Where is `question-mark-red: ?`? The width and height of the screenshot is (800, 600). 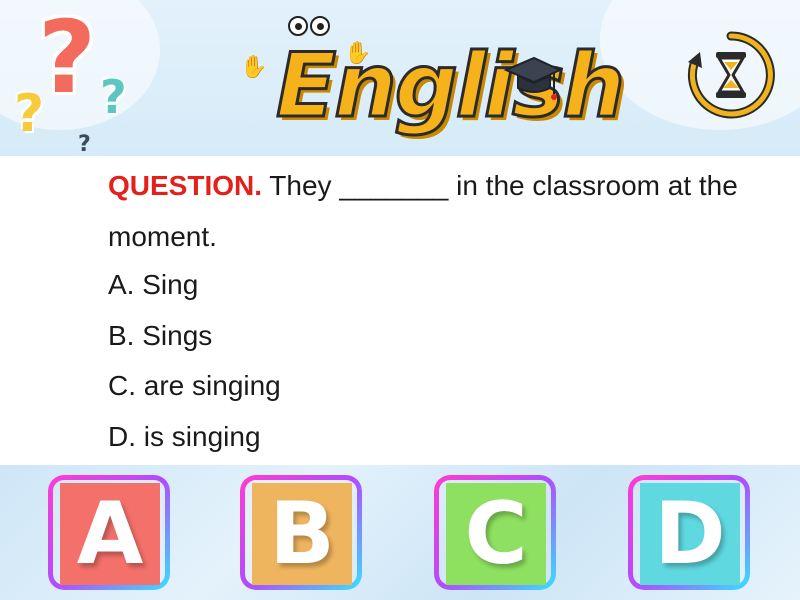
question-mark-red: ? is located at coordinates (67, 58).